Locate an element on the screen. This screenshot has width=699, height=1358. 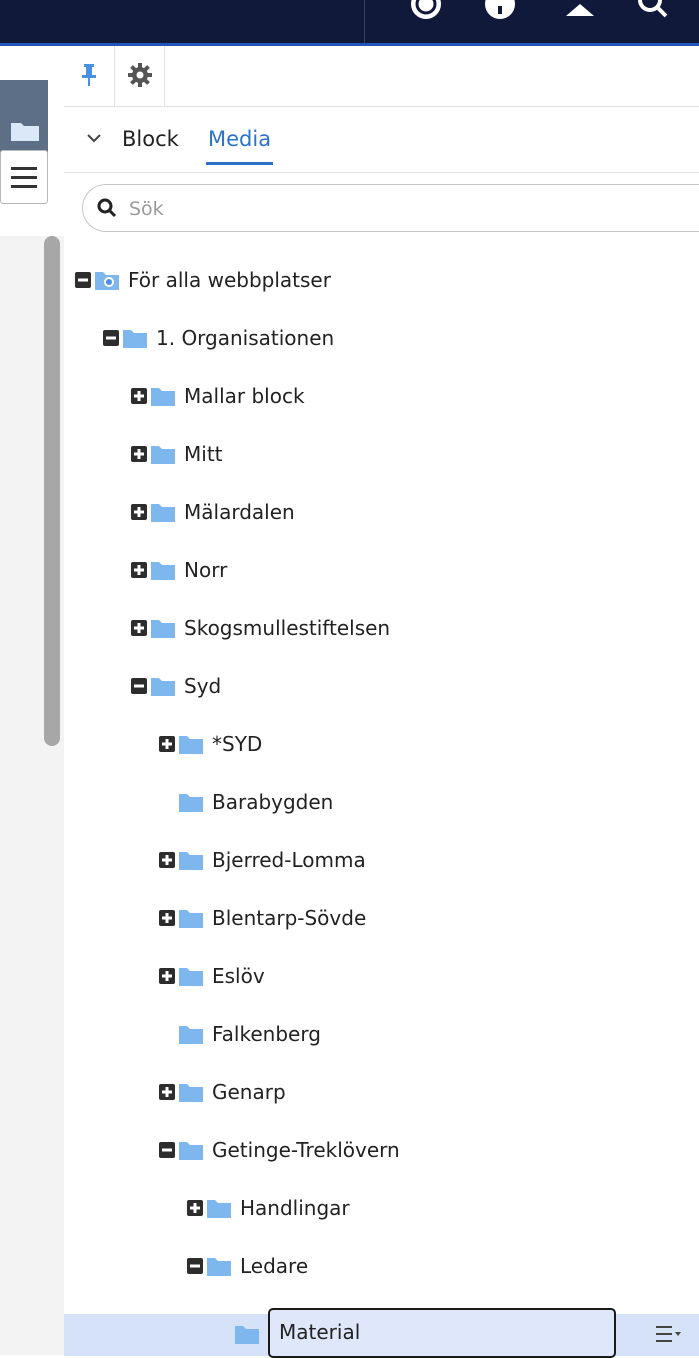
tree-node-label: Norr is located at coordinates (206, 570).